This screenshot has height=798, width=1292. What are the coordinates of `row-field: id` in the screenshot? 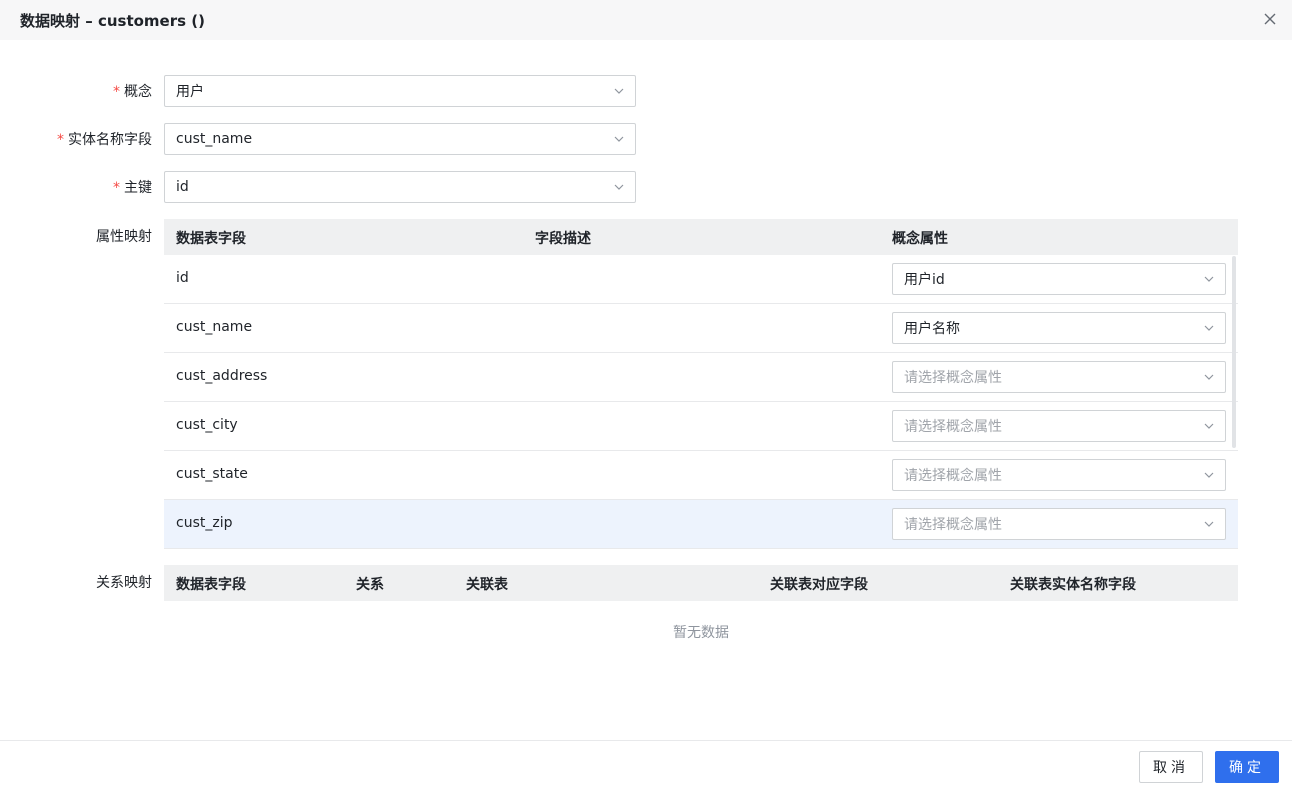 It's located at (182, 278).